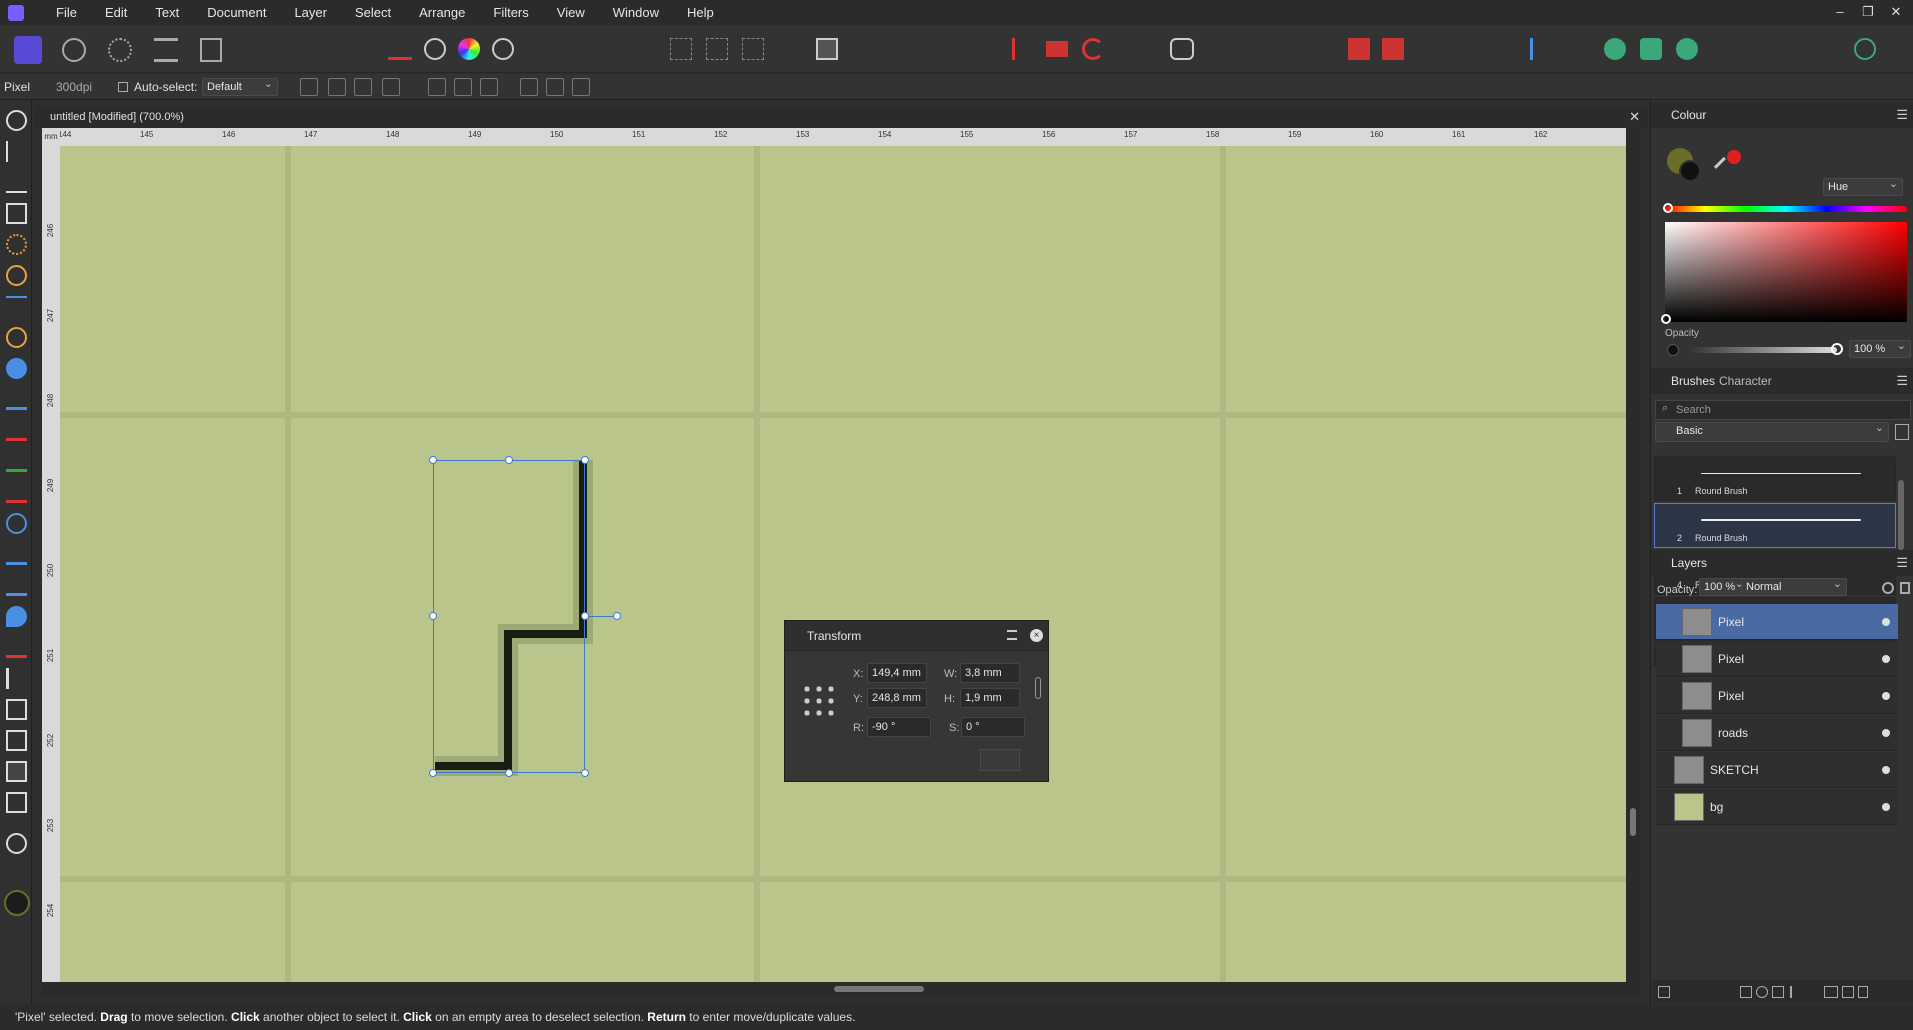  I want to click on brush-item: 1 Round Brush, so click(1775, 478).